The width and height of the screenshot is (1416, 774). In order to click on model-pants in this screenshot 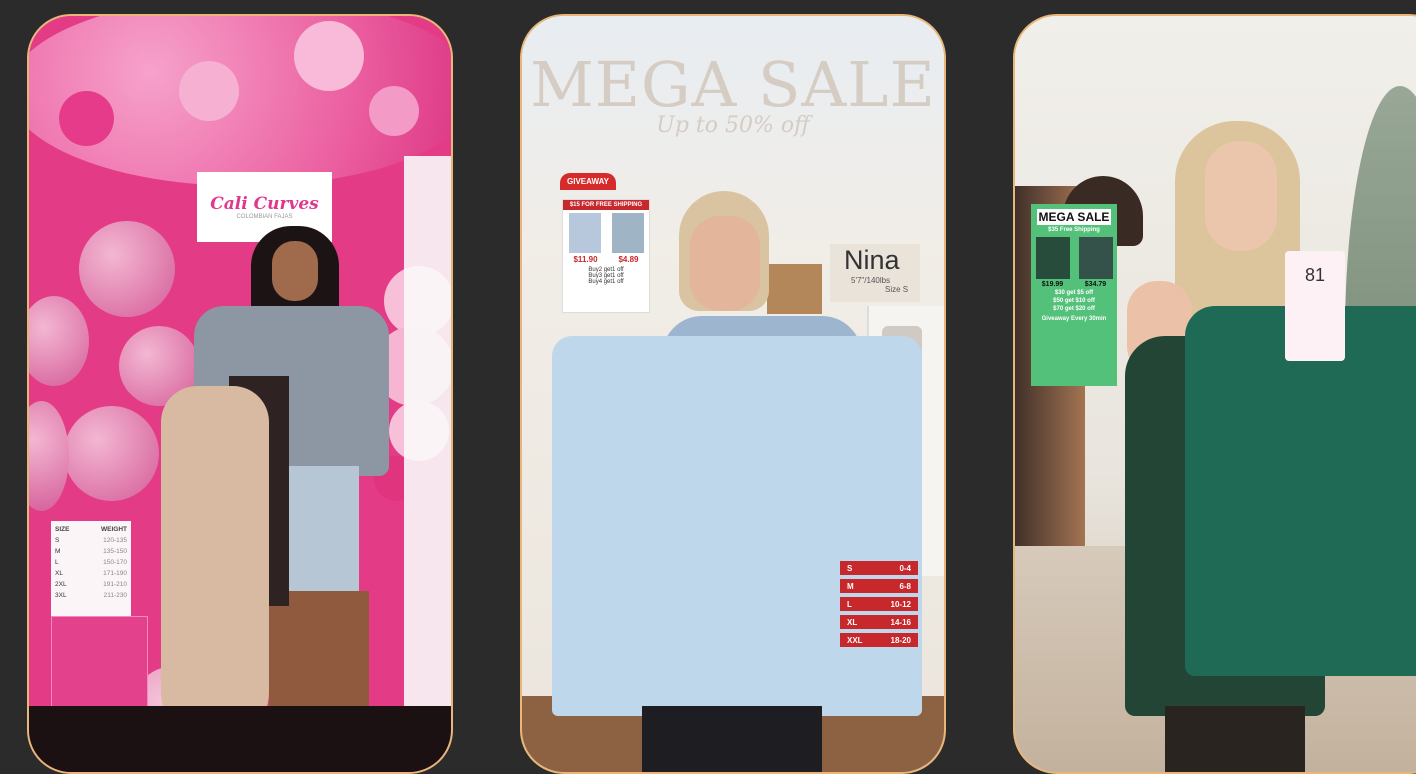, I will do `click(732, 739)`.